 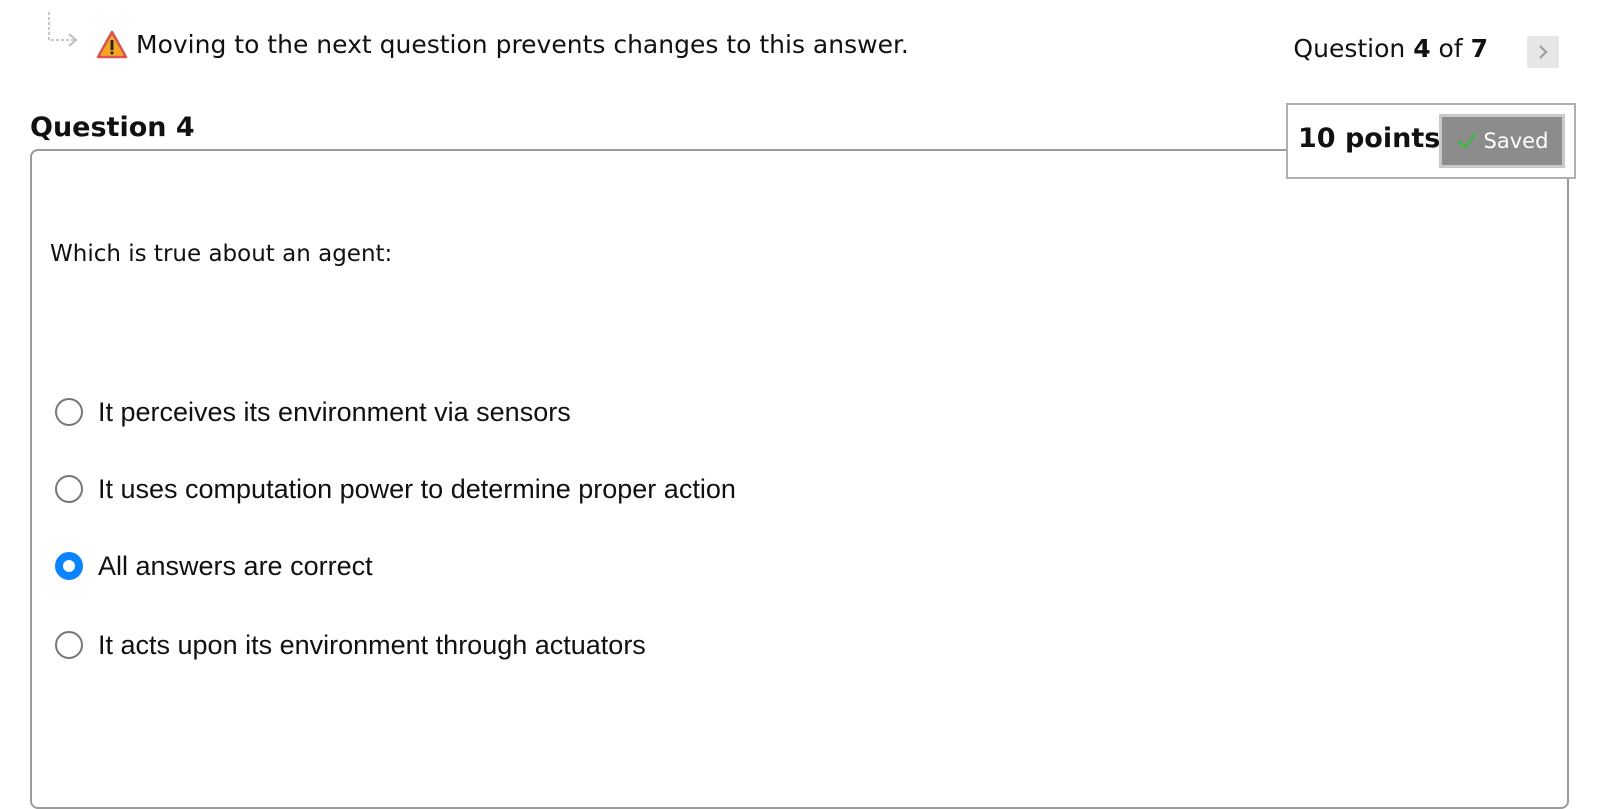 What do you see at coordinates (69, 566) in the screenshot?
I see `radio-button-selected` at bounding box center [69, 566].